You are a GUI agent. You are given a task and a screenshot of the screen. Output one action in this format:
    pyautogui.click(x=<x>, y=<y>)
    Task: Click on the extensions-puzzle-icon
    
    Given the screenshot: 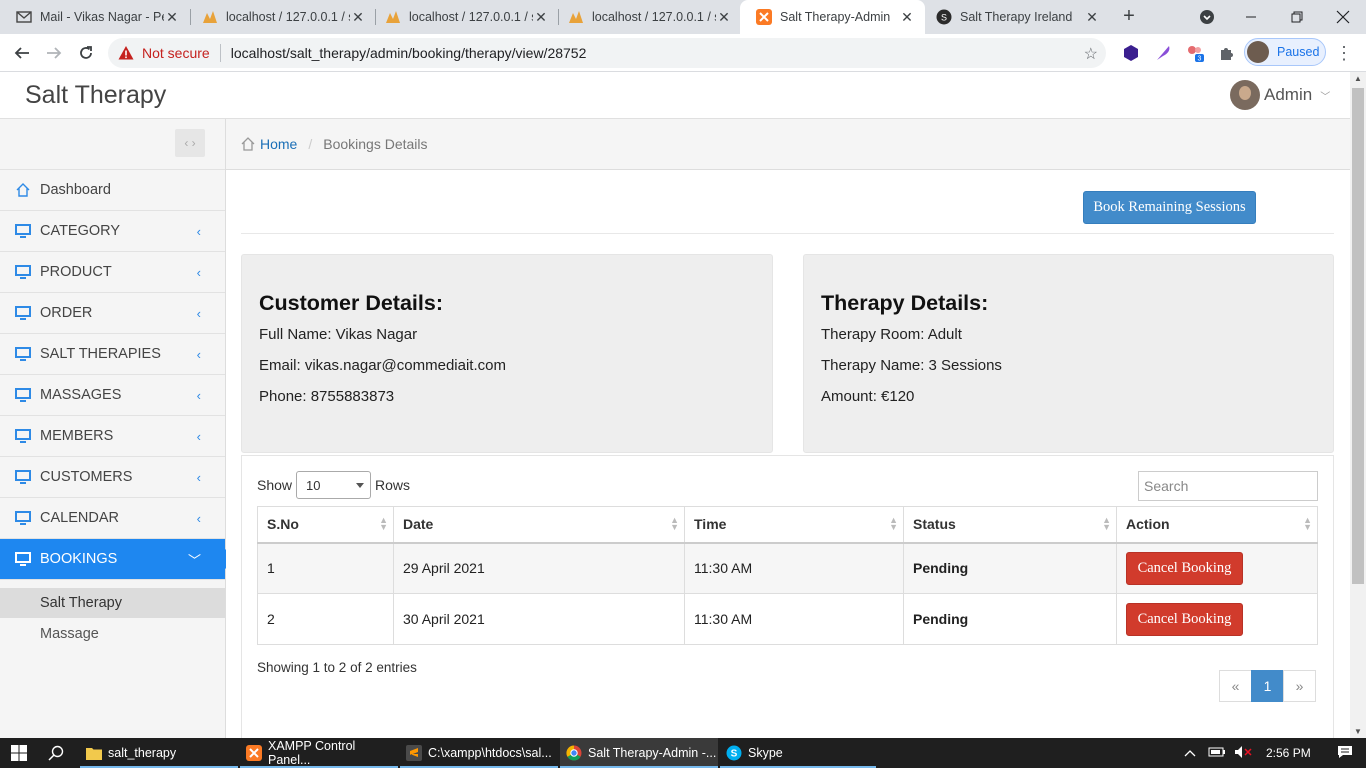 What is the action you would take?
    pyautogui.click(x=1227, y=53)
    